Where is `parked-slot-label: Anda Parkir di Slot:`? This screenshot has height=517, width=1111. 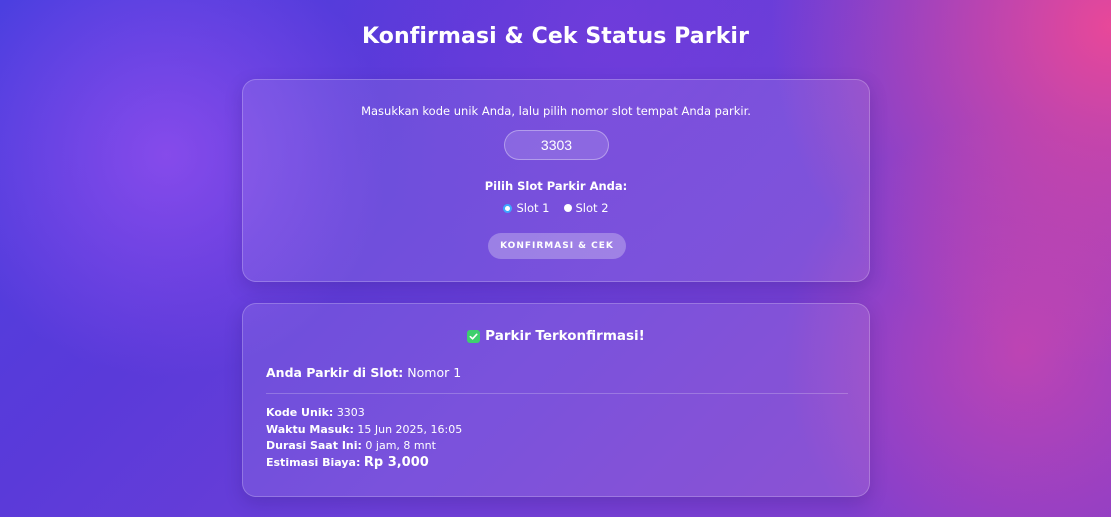
parked-slot-label: Anda Parkir di Slot: is located at coordinates (335, 372).